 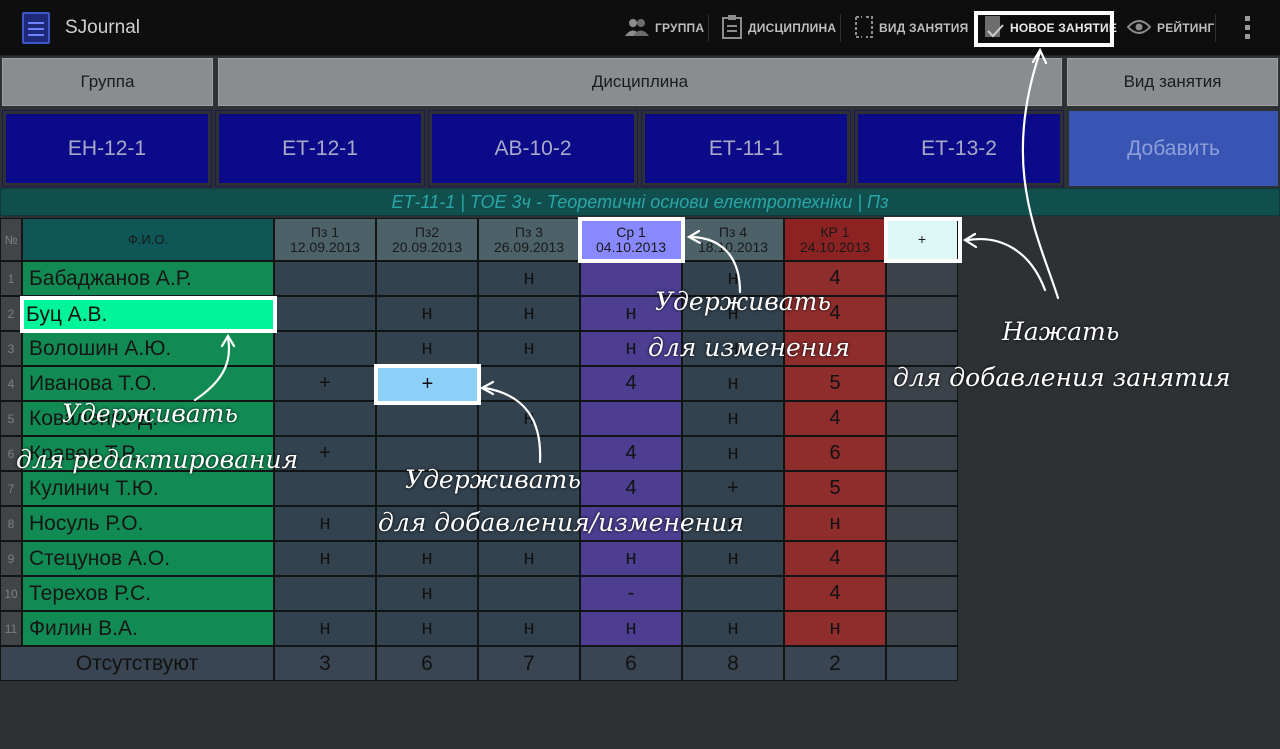 What do you see at coordinates (835, 239) in the screenshot?
I see `lesson-column-header: КР 1 24.10.2013` at bounding box center [835, 239].